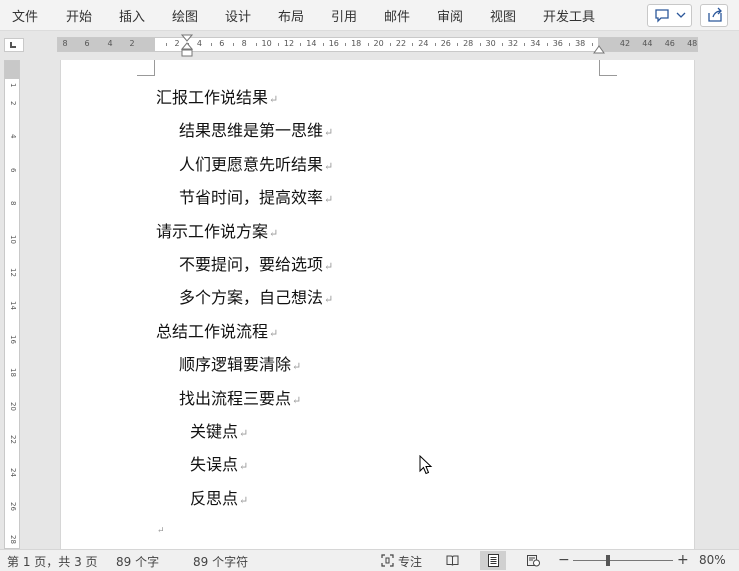 This screenshot has height=571, width=739. I want to click on char-count: 89 个字符, so click(220, 561).